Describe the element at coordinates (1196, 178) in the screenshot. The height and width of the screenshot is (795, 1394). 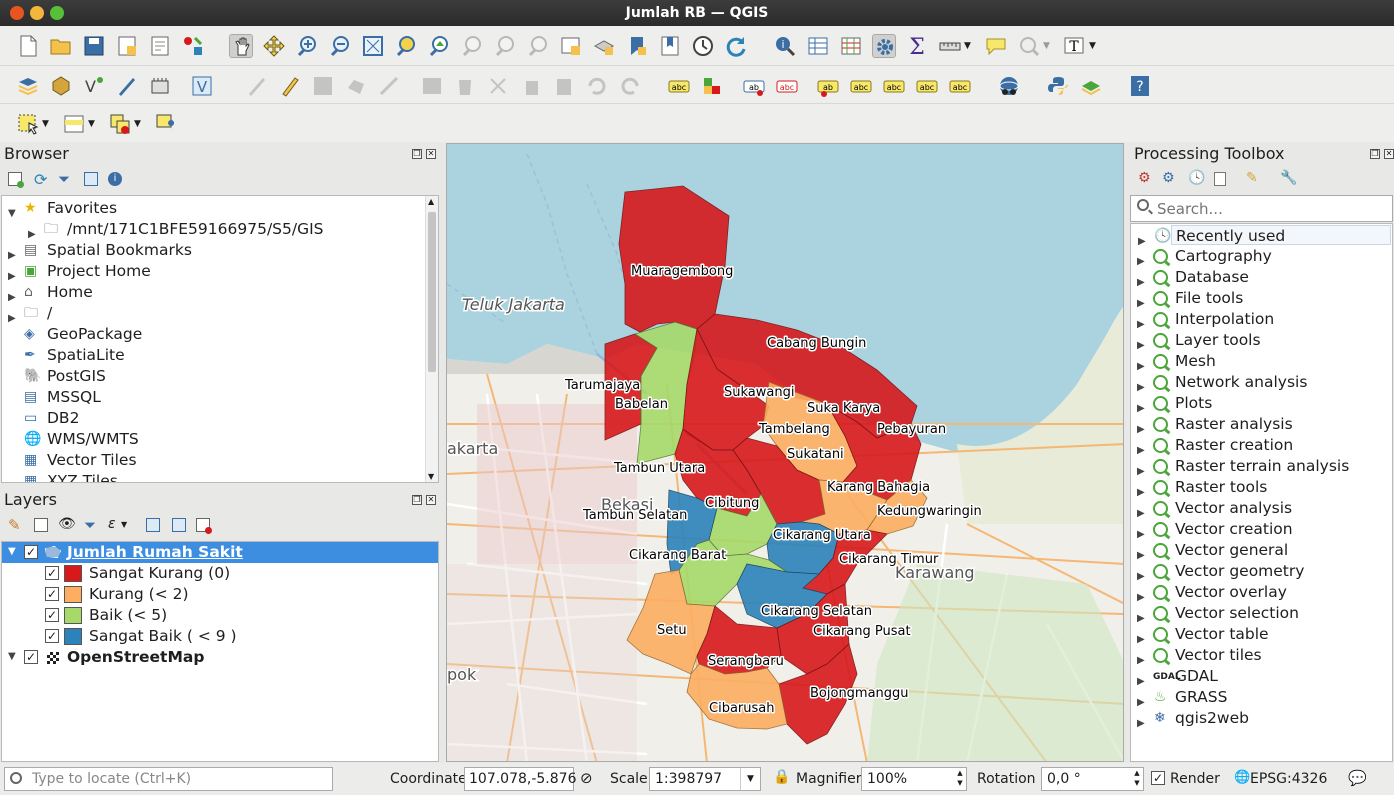
I see `history-icon: 🕓` at that location.